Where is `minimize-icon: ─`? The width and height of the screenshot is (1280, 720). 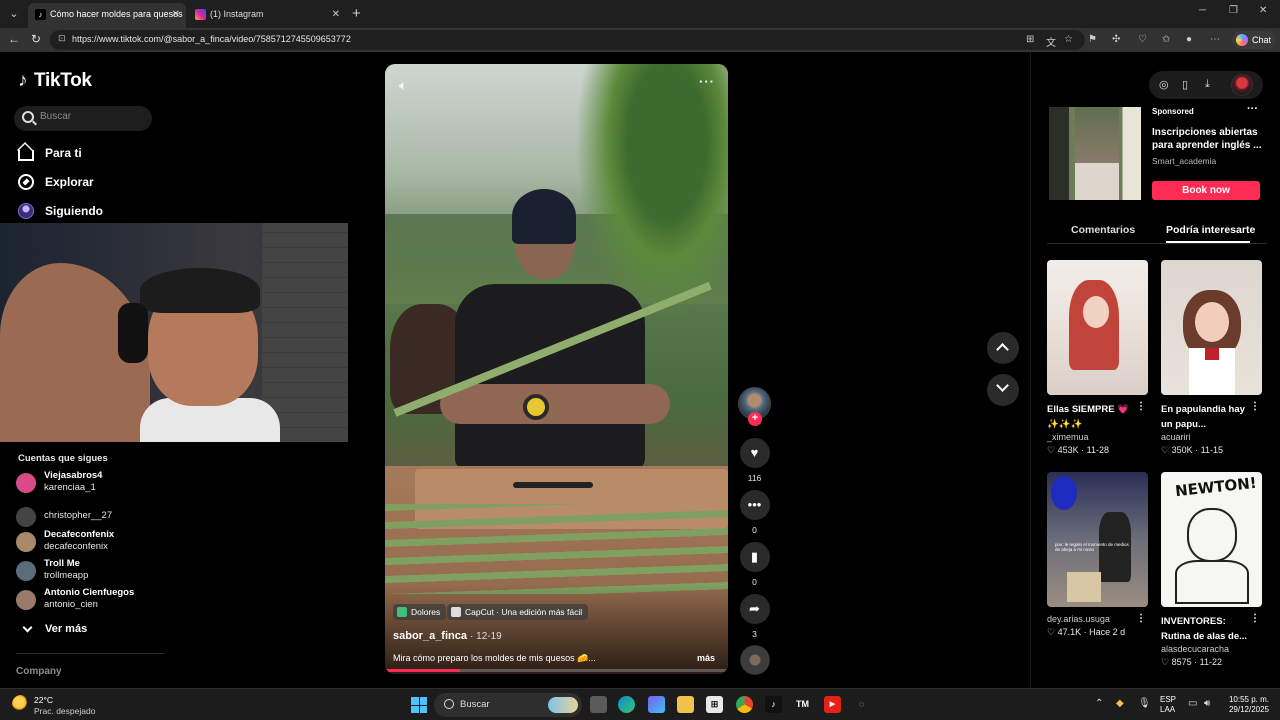 minimize-icon: ─ is located at coordinates (1202, 10).